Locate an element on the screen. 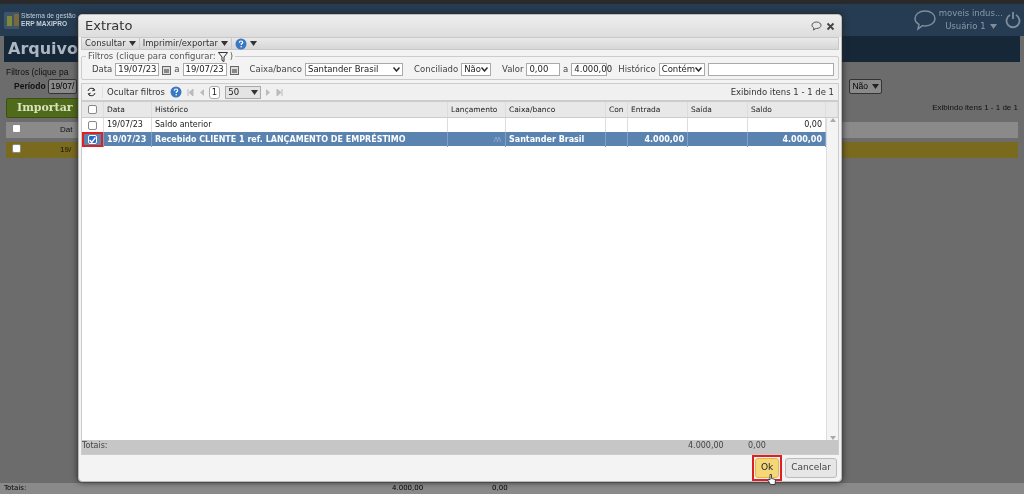 The image size is (1024, 494). funnel-icon is located at coordinates (222, 56).